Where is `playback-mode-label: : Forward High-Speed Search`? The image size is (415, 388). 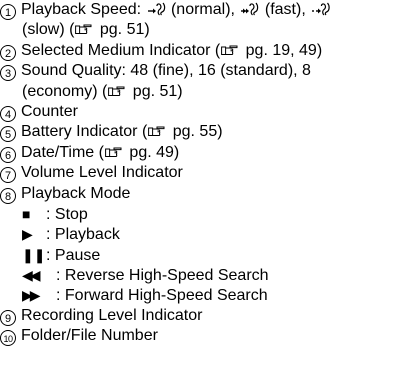
playback-mode-label: : Forward High-Speed Search is located at coordinates (162, 296).